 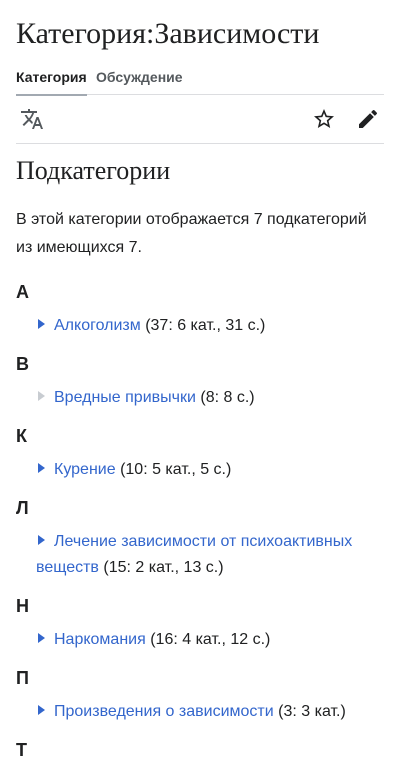 I want to click on group-letter: Н, so click(x=22, y=606).